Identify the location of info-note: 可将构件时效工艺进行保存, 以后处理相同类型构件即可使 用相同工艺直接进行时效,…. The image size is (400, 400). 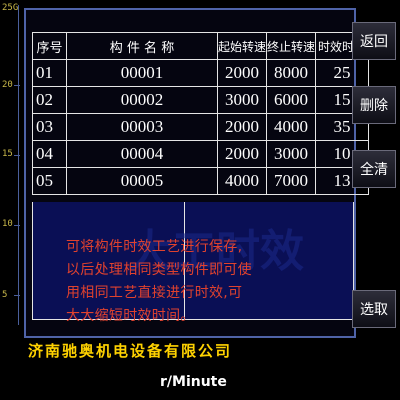
(186, 282).